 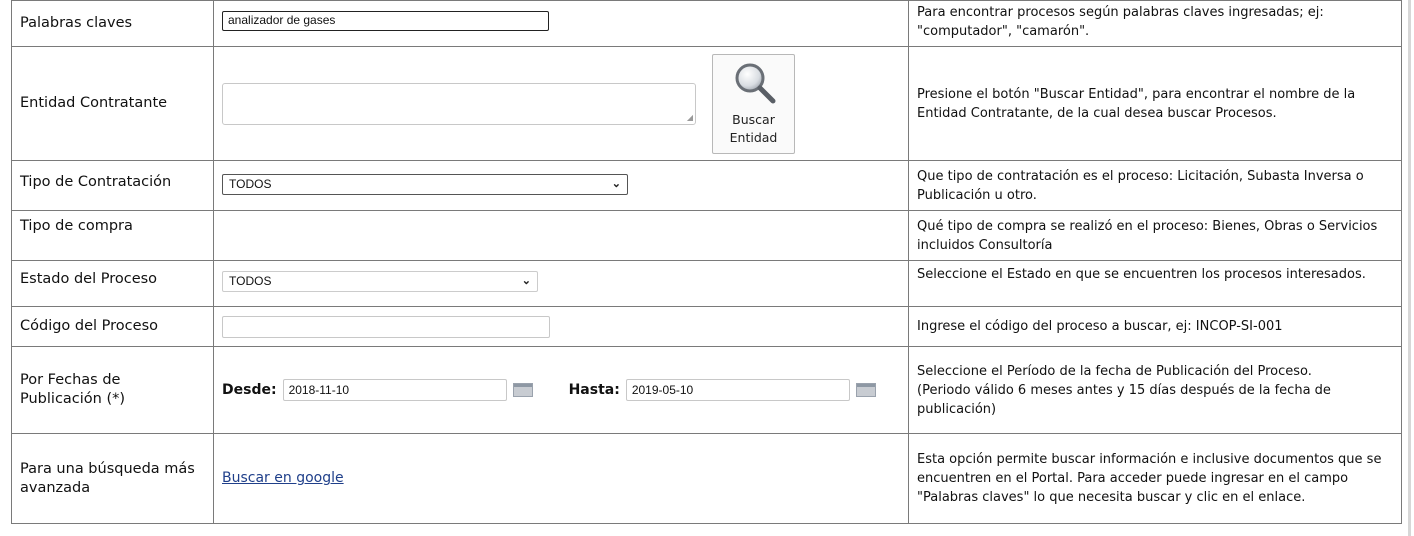 What do you see at coordinates (380, 281) in the screenshot?
I see `status-select: TODOS ⌄` at bounding box center [380, 281].